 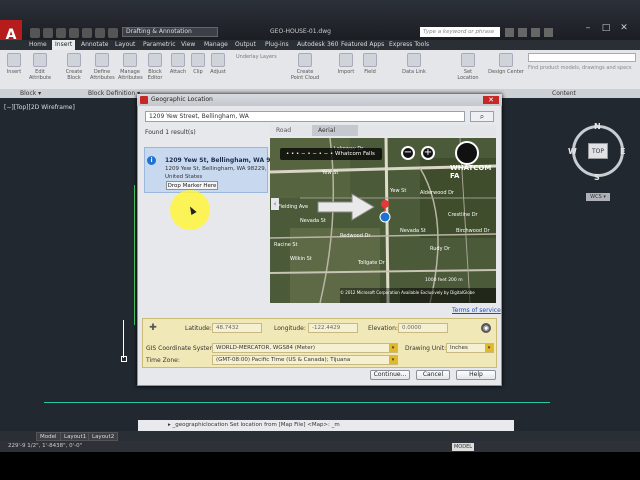 What do you see at coordinates (467, 153) in the screenshot?
I see `map-compass-icon` at bounding box center [467, 153].